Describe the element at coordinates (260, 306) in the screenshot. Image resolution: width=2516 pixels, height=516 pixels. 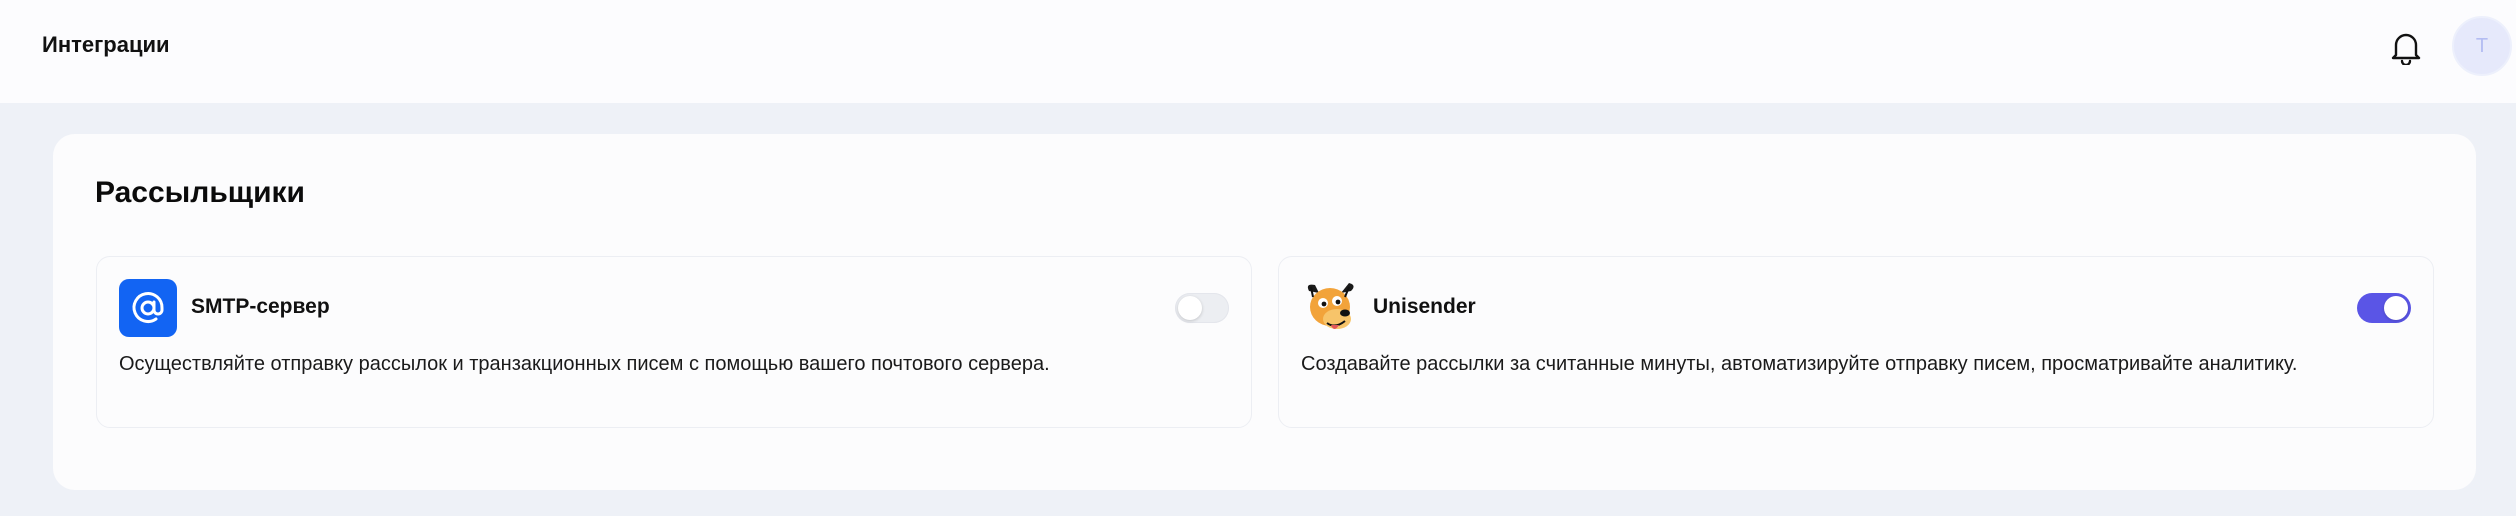
I see `integration-name: SMTP-сервер` at that location.